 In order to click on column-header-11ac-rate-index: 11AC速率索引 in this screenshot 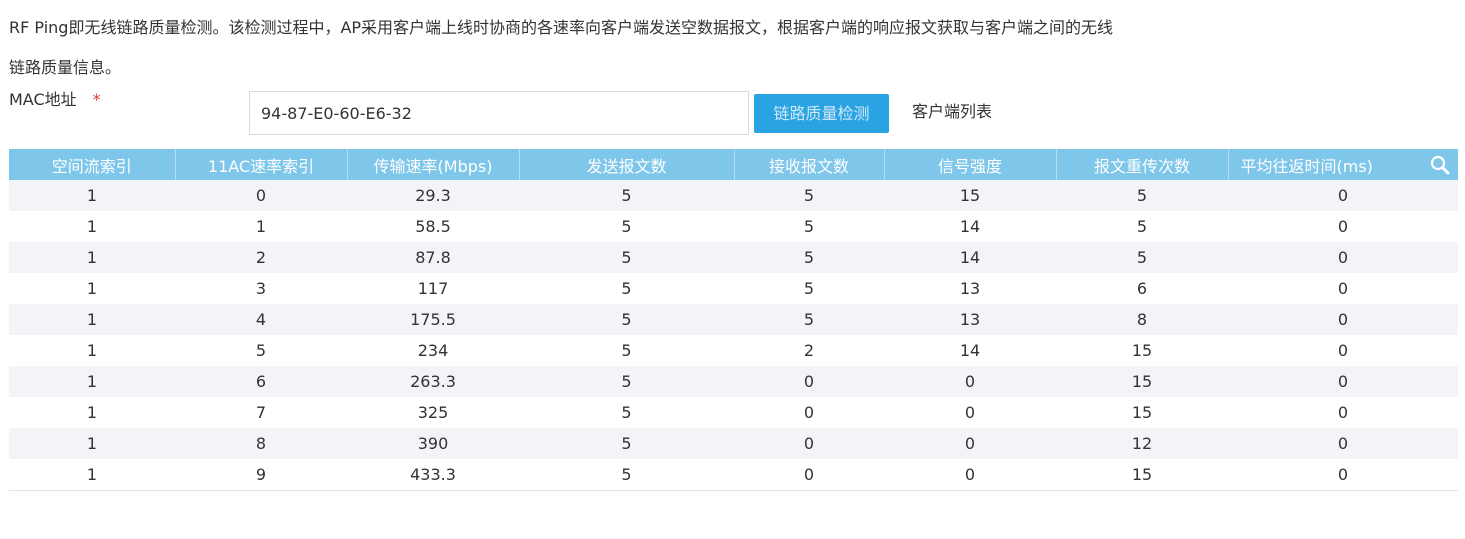, I will do `click(261, 164)`.